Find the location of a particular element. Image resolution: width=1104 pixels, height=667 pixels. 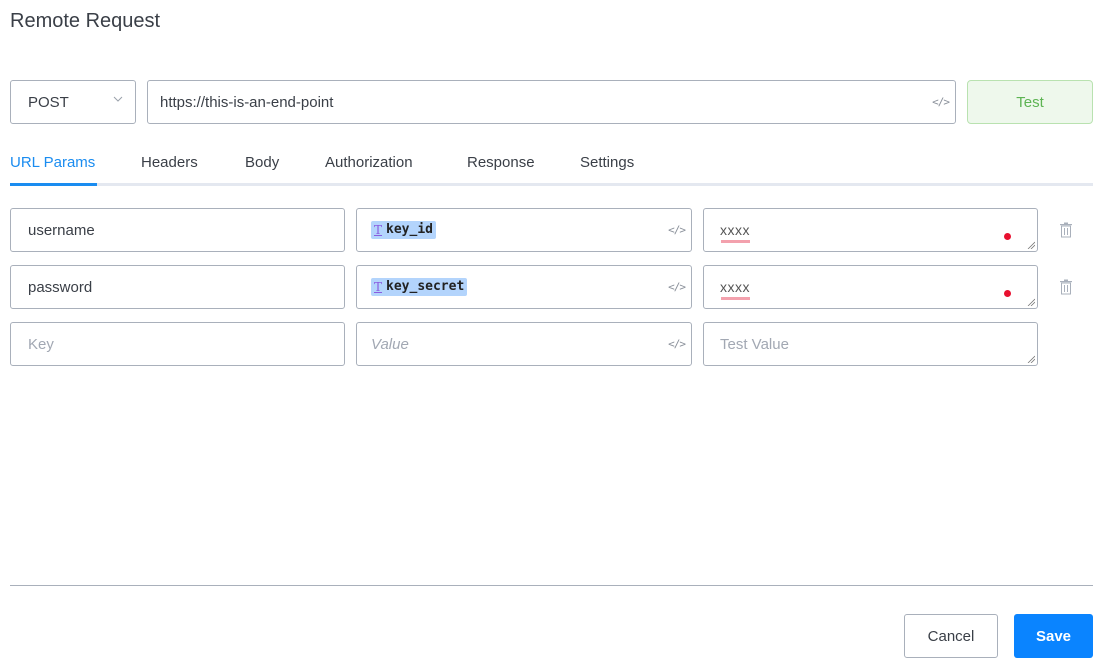

active-tab-indicator is located at coordinates (53, 184).